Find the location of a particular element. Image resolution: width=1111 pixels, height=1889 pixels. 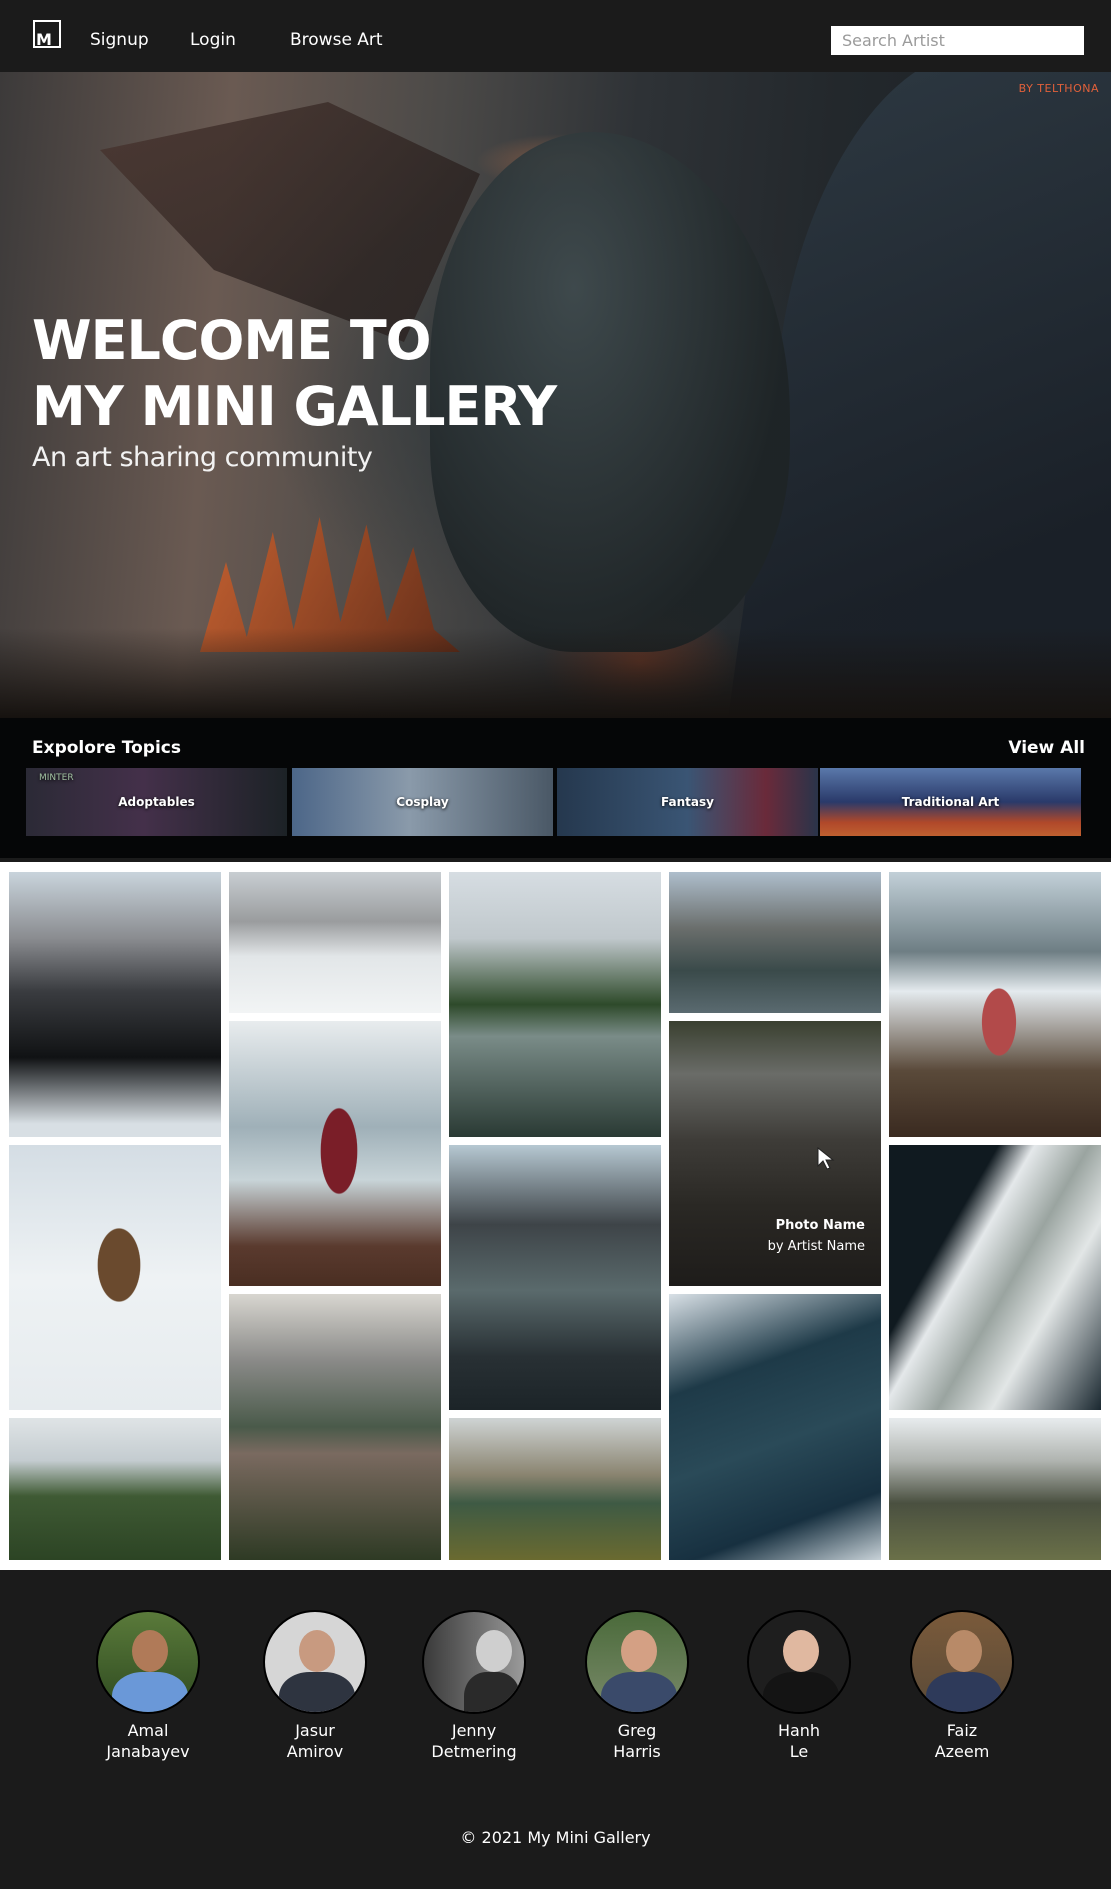

member-first-name: Jasur is located at coordinates (315, 1730).